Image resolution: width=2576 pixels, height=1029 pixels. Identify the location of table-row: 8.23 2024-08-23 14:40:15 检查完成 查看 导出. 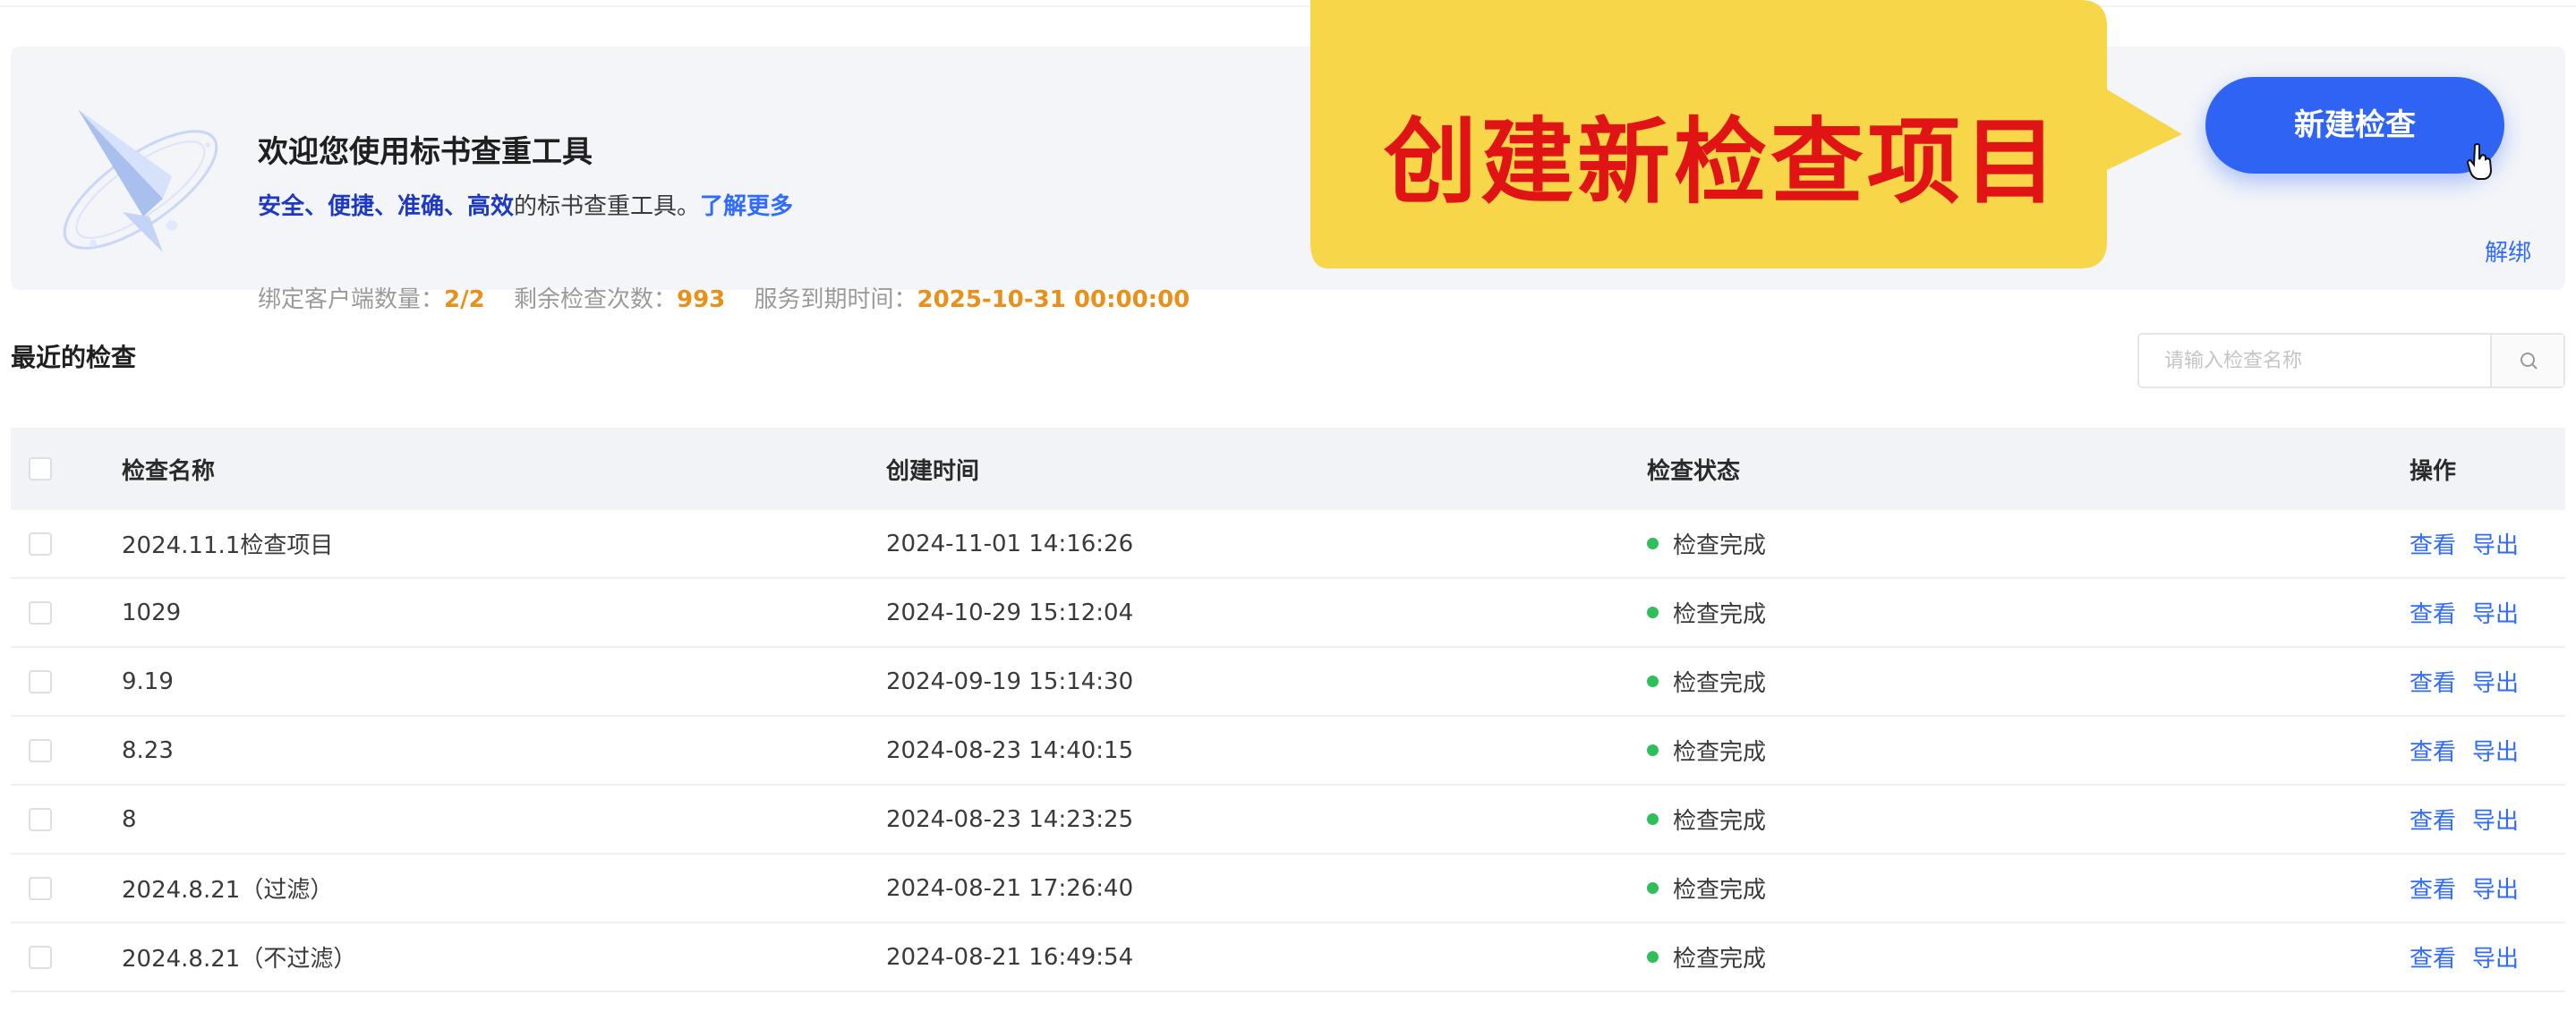
(1288, 751).